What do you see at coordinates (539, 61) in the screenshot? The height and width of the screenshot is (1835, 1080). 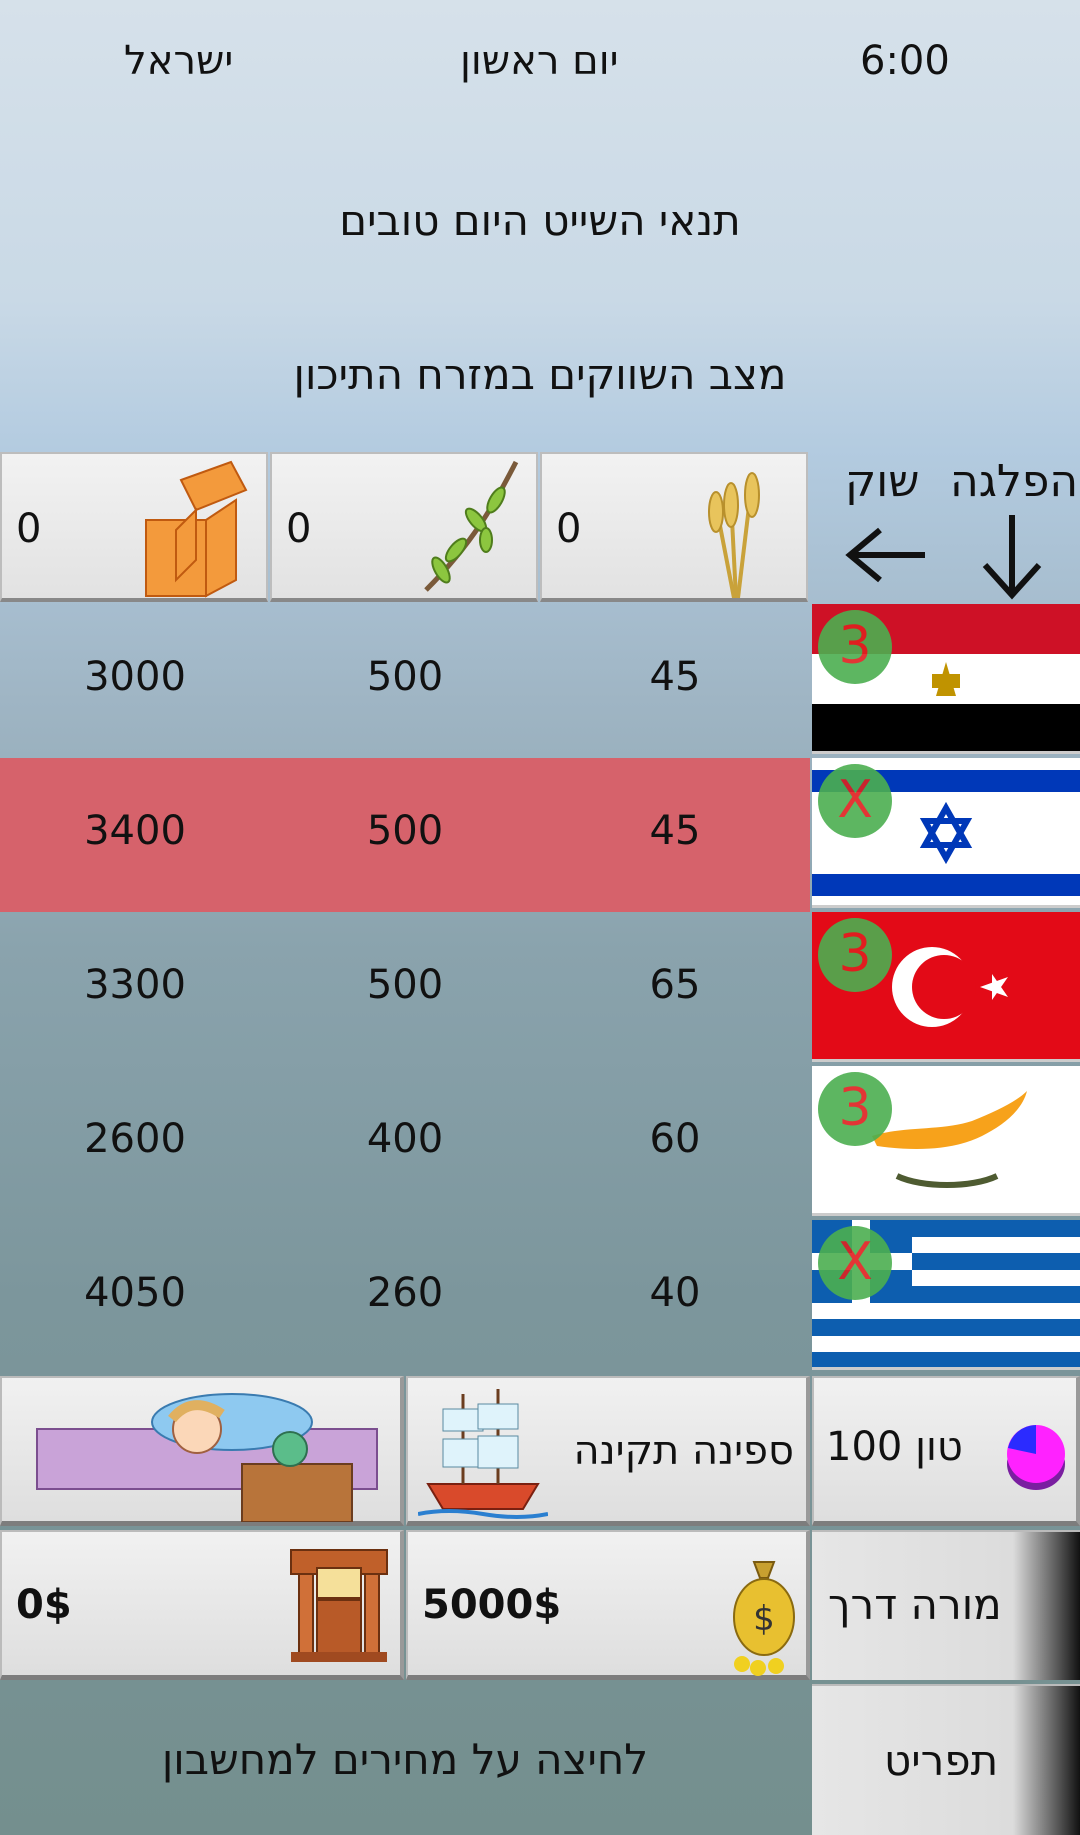 I see `day-label: יום ראשון` at bounding box center [539, 61].